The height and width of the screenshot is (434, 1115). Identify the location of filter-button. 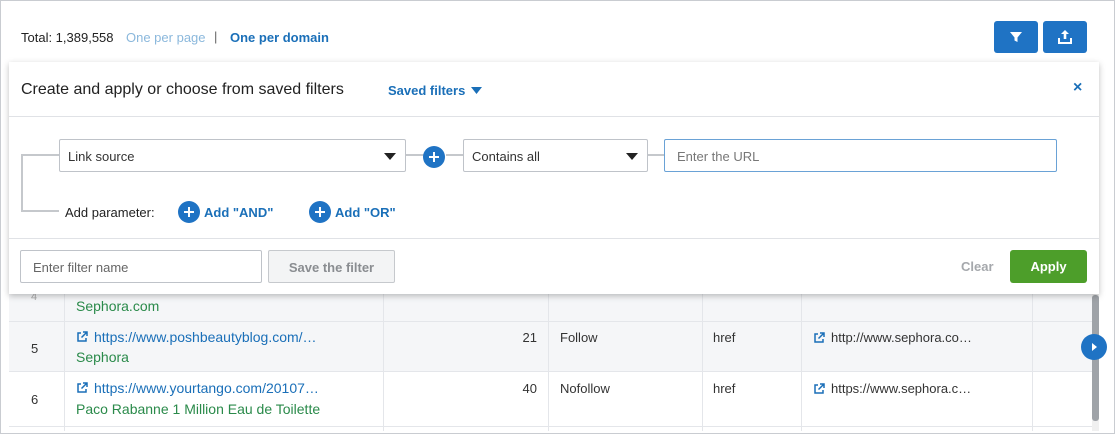
(1016, 37).